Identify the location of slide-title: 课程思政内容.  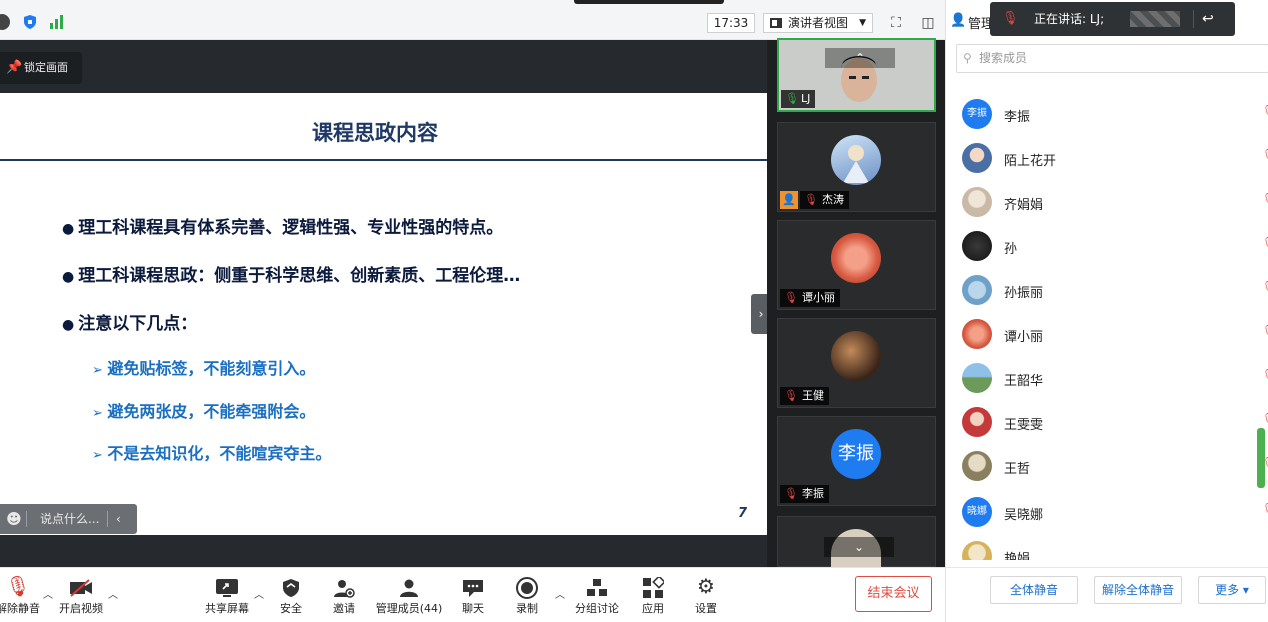
(375, 133).